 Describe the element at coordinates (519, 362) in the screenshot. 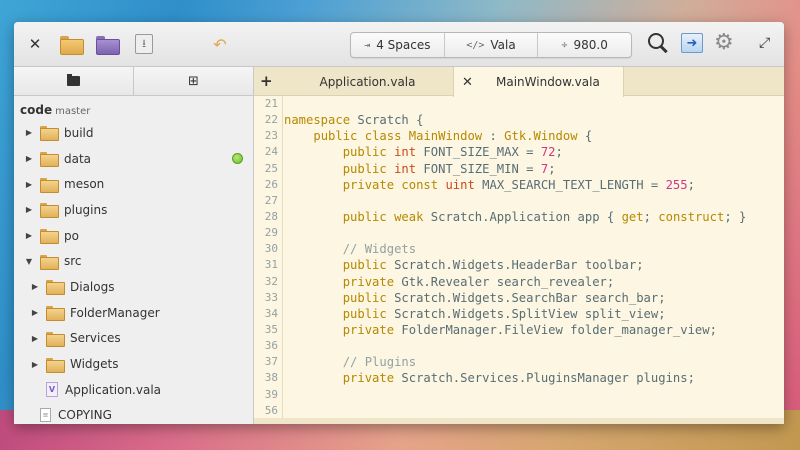

I see `code-line: 37 // Plugins` at that location.